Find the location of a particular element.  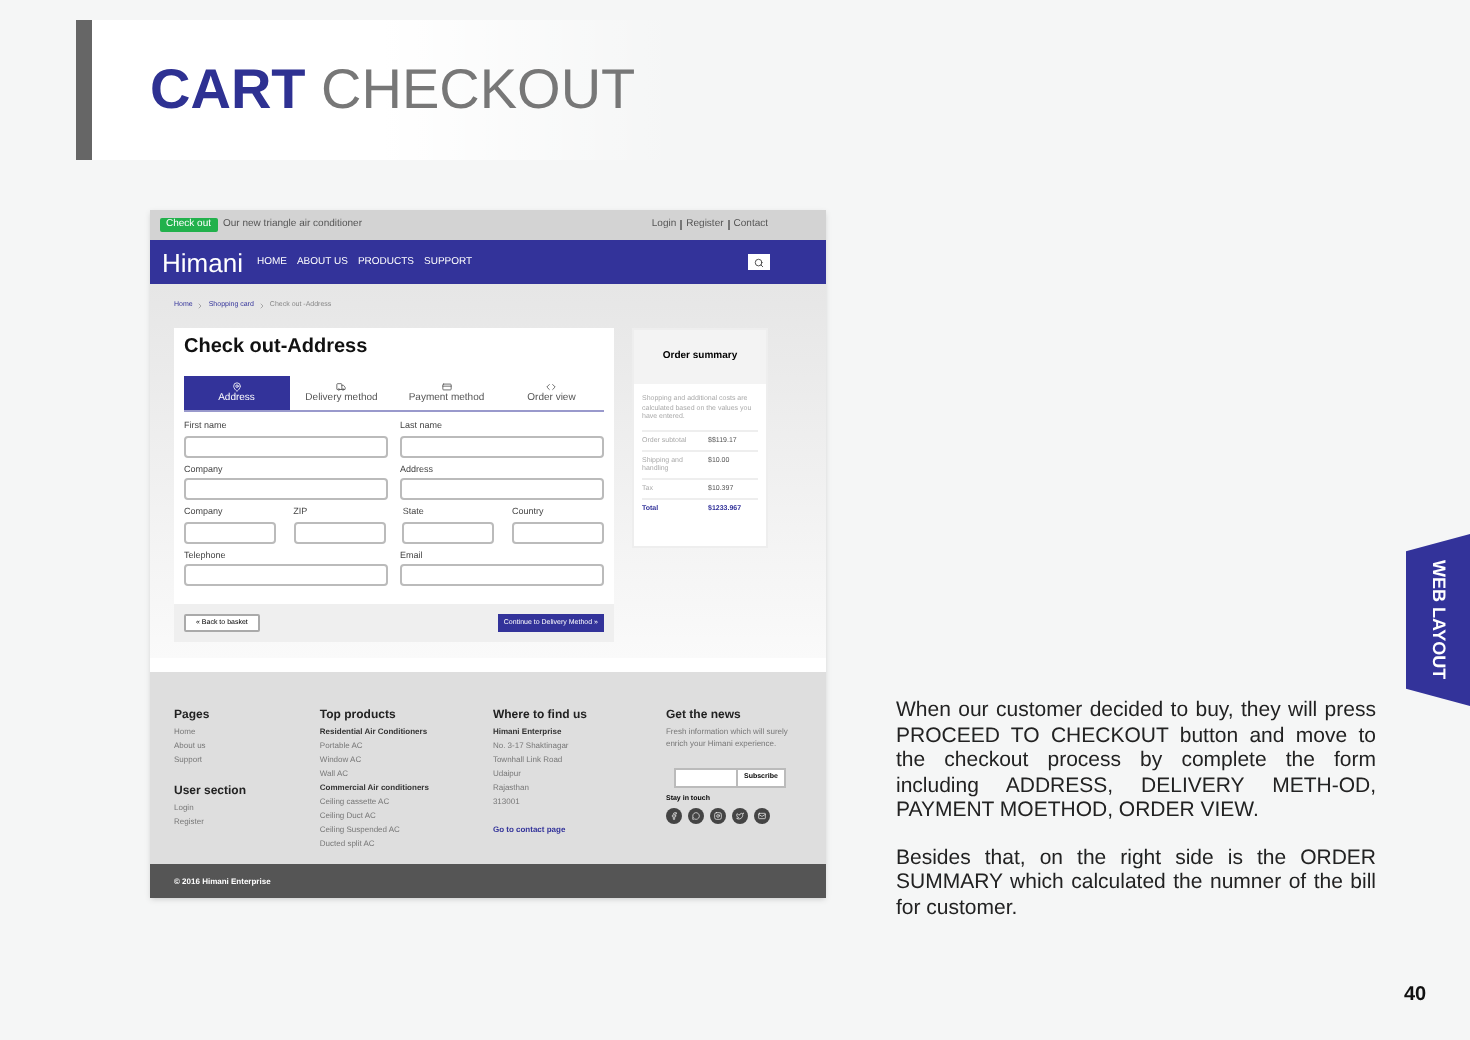

body-paragraph: Besides that, on the right side is the ORDER SUMMARY which calculated the numner of the bill for customer. is located at coordinates (1136, 882).